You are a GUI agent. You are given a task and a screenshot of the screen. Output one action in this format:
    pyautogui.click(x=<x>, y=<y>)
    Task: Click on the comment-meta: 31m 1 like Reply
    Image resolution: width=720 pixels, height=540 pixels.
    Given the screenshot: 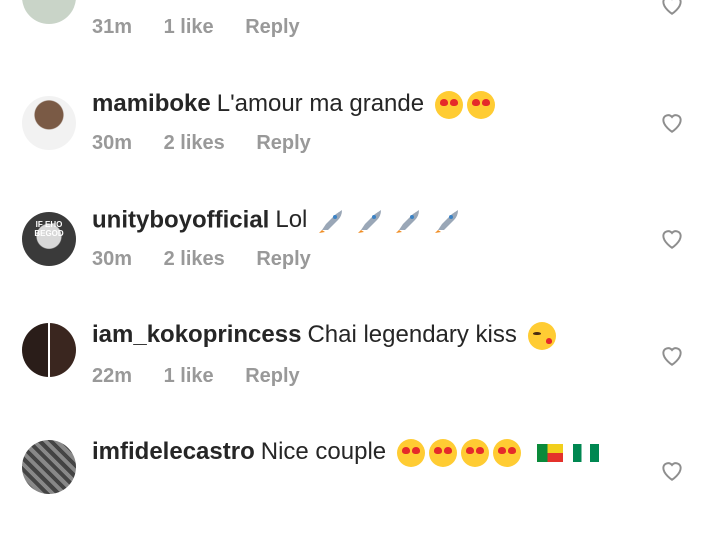 What is the action you would take?
    pyautogui.click(x=209, y=27)
    